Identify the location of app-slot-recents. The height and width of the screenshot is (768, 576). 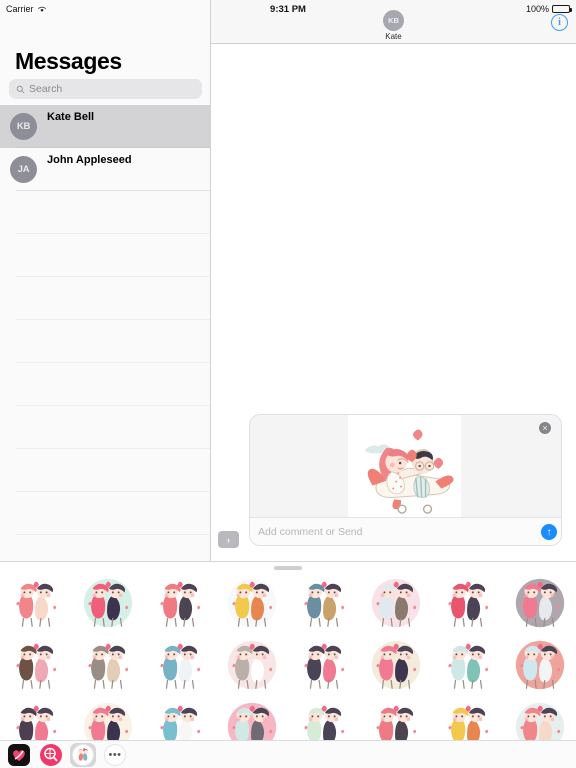
(19, 755).